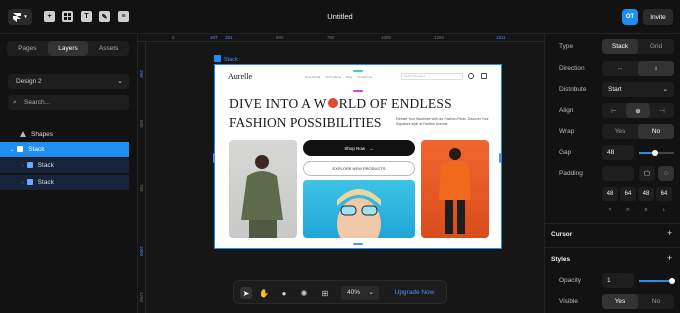 The width and height of the screenshot is (680, 313). Describe the element at coordinates (68, 48) in the screenshot. I see `tab-layers: Layers` at that location.